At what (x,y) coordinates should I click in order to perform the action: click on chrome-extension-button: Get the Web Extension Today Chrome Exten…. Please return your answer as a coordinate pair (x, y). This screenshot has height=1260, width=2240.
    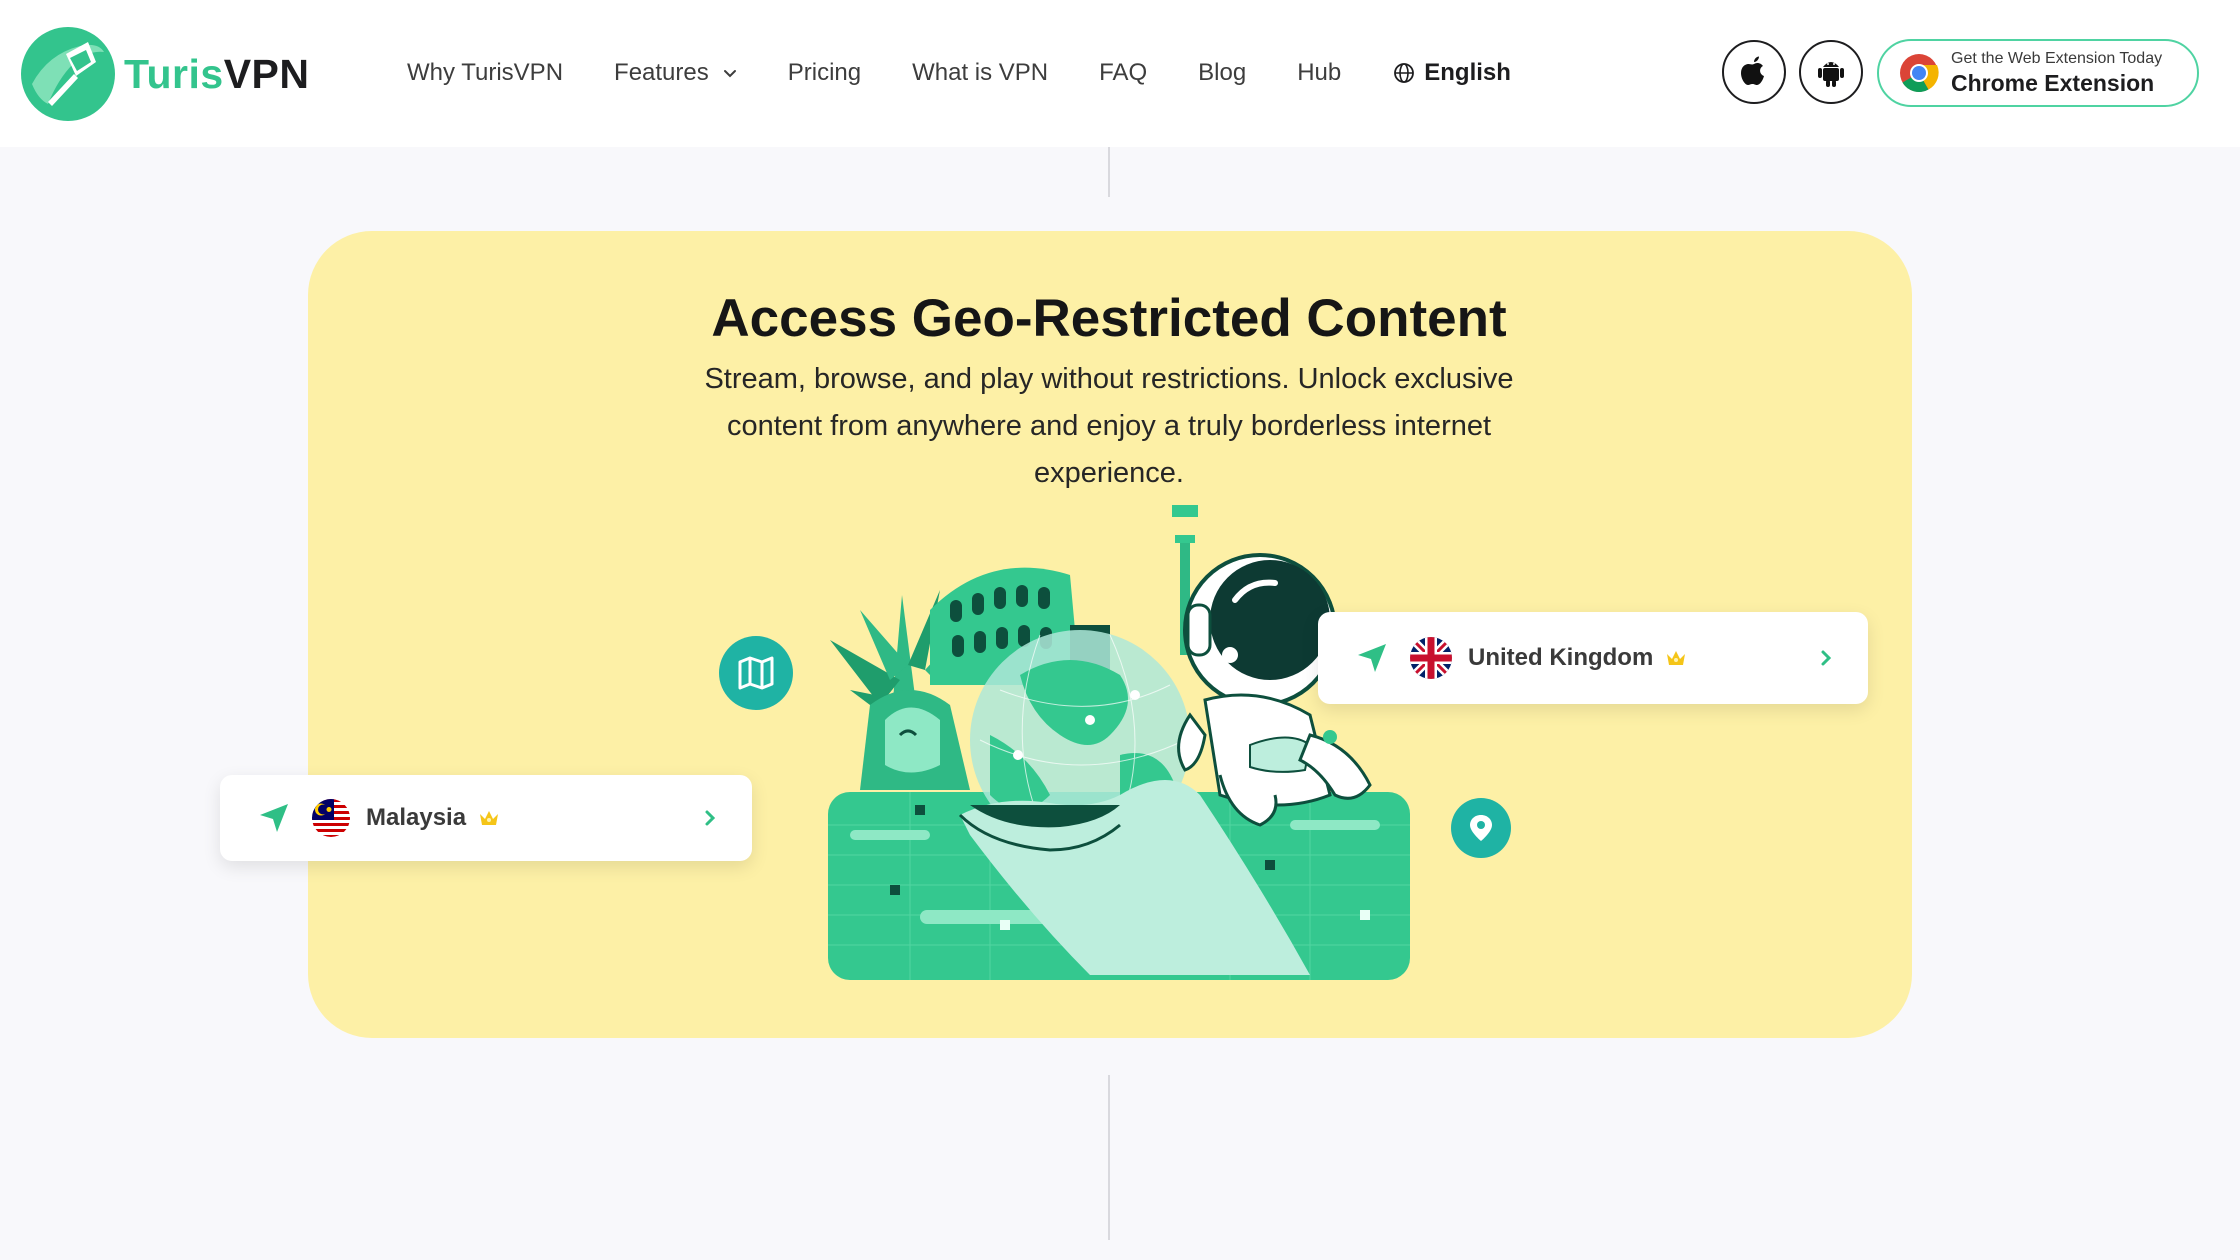
    Looking at the image, I should click on (2038, 73).